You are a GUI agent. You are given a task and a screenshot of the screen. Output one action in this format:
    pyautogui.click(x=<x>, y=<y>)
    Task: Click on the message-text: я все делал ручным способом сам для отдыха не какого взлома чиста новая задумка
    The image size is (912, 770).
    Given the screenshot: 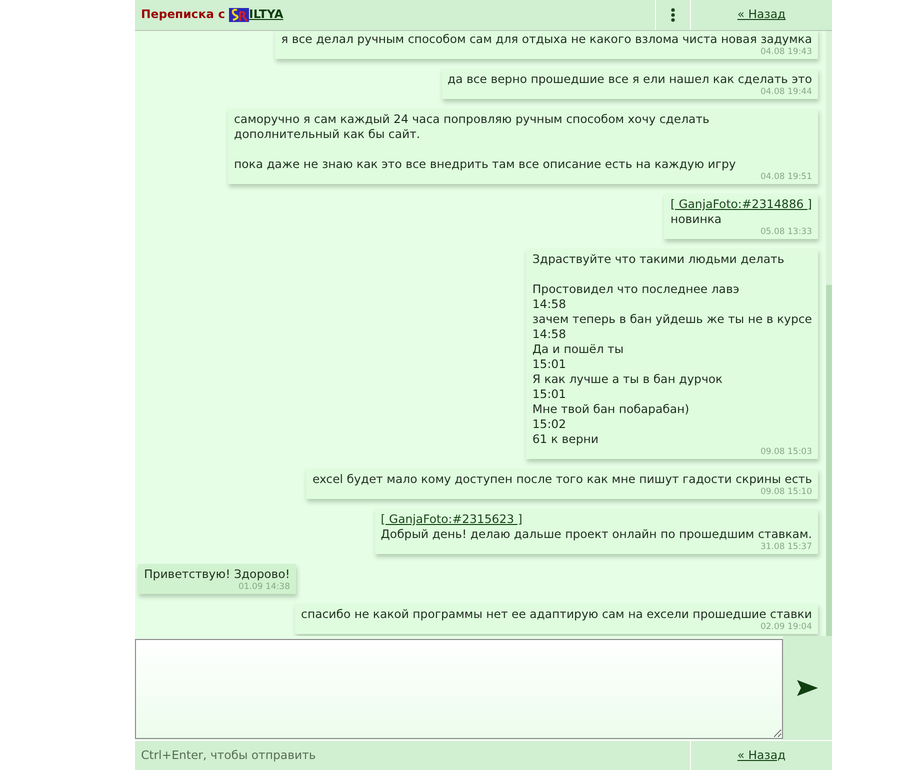 What is the action you would take?
    pyautogui.click(x=546, y=39)
    